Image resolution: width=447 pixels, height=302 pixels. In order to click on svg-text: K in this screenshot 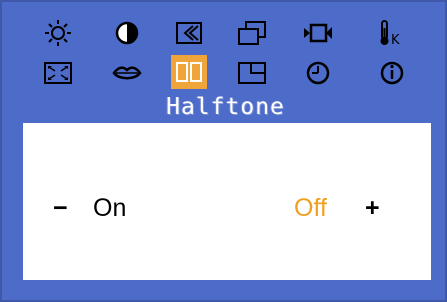, I will do `click(395, 40)`.